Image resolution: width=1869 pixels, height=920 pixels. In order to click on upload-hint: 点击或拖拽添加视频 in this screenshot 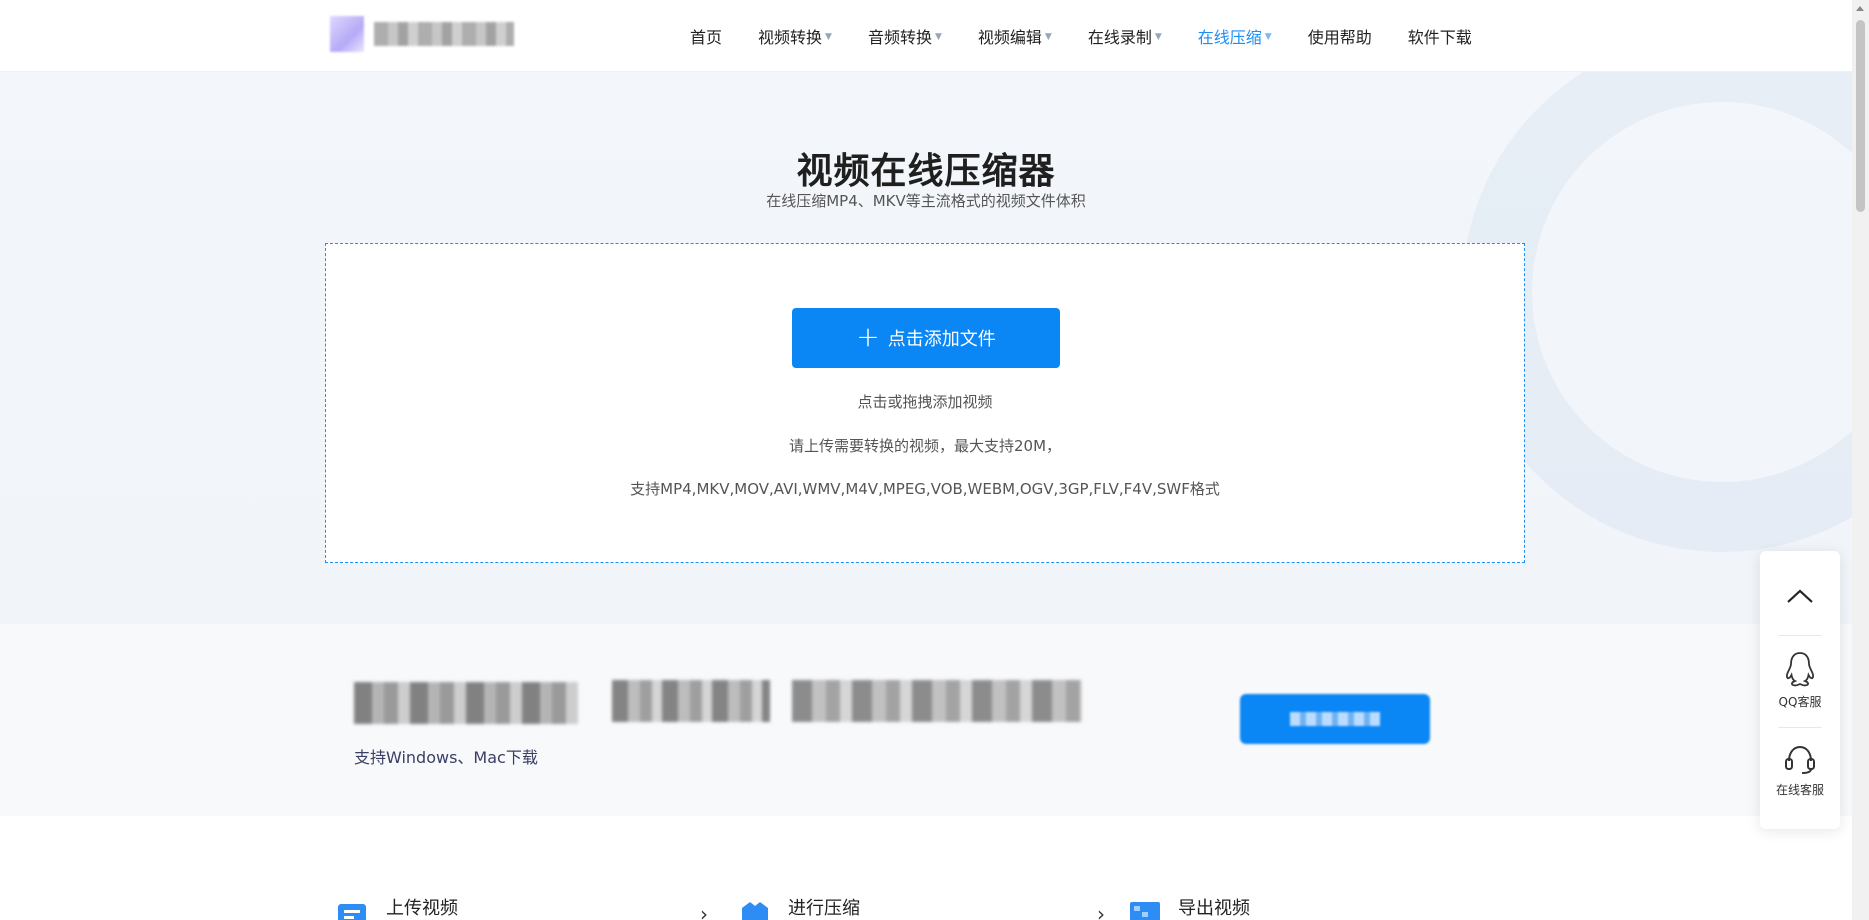, I will do `click(925, 402)`.